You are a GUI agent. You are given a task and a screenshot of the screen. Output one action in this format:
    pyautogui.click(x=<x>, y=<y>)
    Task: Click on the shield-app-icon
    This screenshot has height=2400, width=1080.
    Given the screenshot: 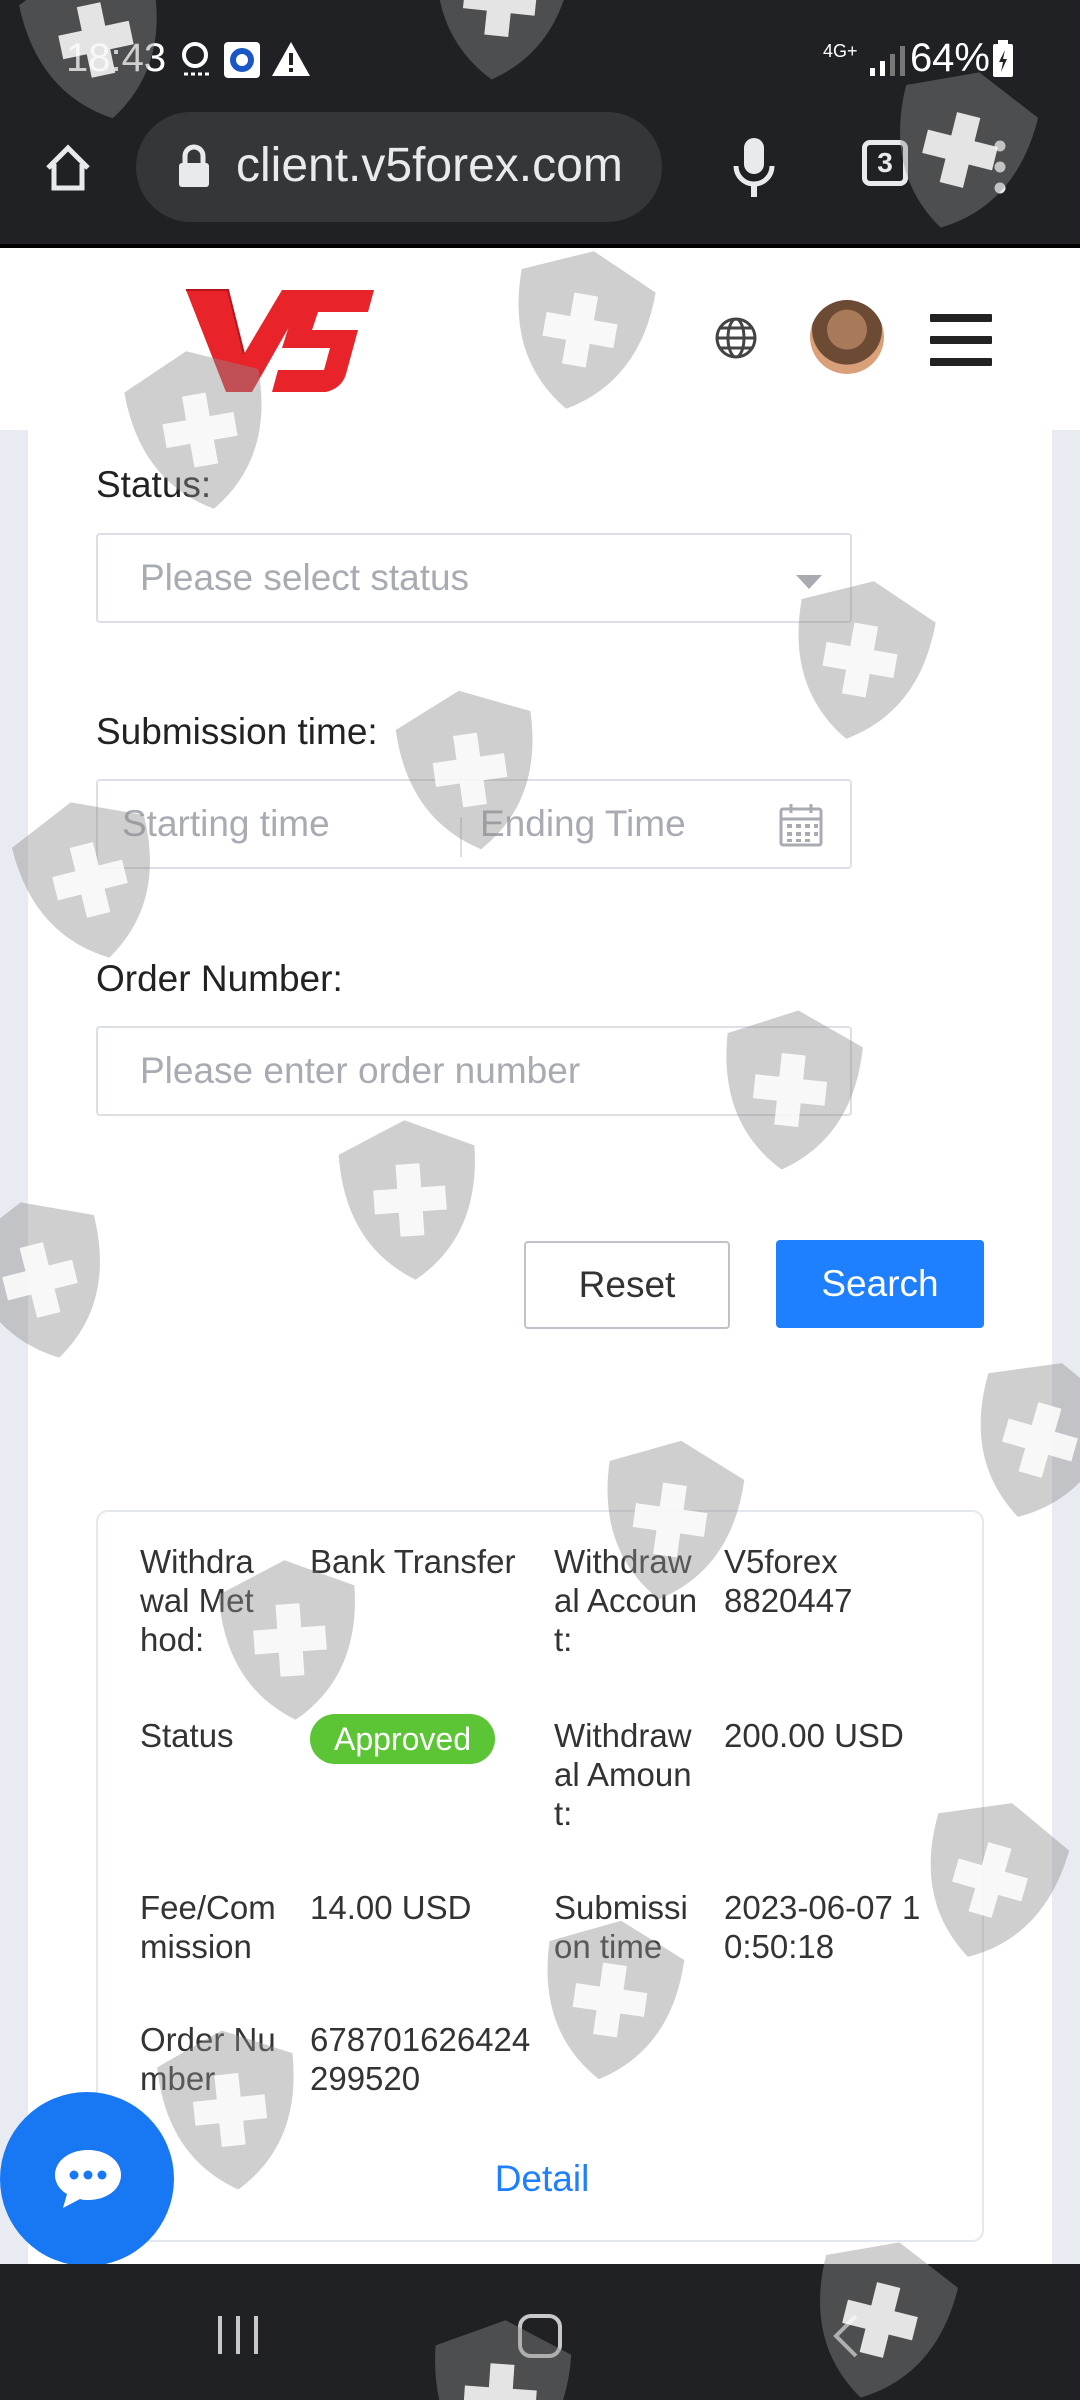 What is the action you would take?
    pyautogui.click(x=242, y=60)
    